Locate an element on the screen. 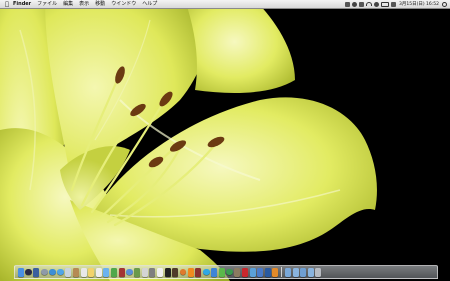  dock is located at coordinates (226, 272).